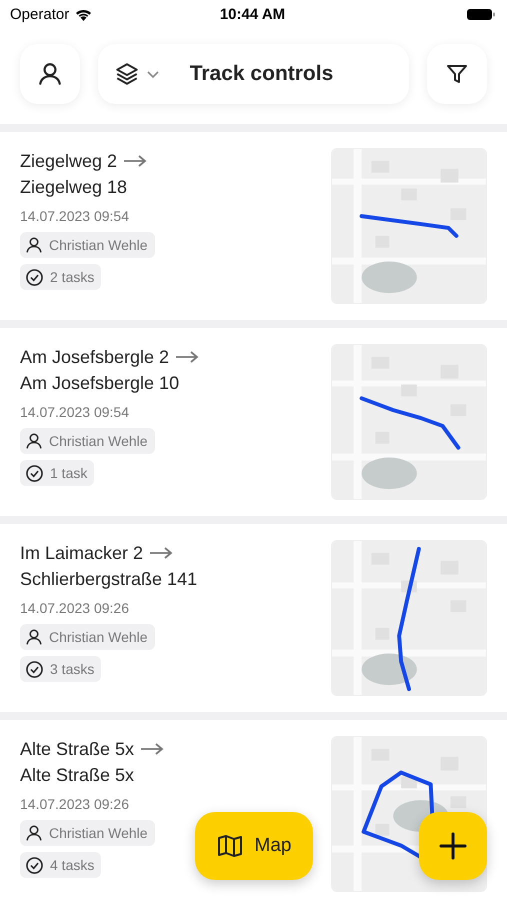 The width and height of the screenshot is (507, 900). What do you see at coordinates (83, 14) in the screenshot?
I see `wifi-icon` at bounding box center [83, 14].